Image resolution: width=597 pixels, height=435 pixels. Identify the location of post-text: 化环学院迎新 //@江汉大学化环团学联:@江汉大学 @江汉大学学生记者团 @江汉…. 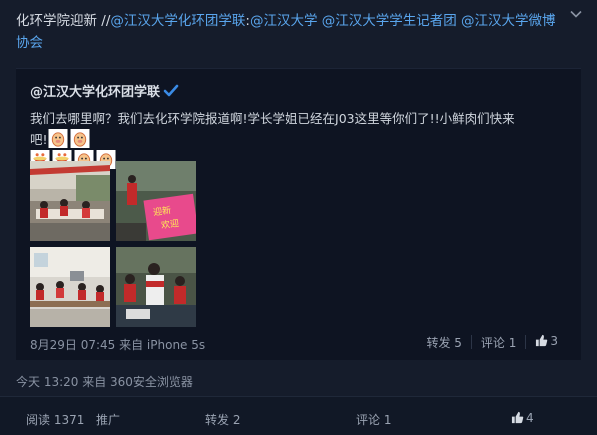
(286, 32).